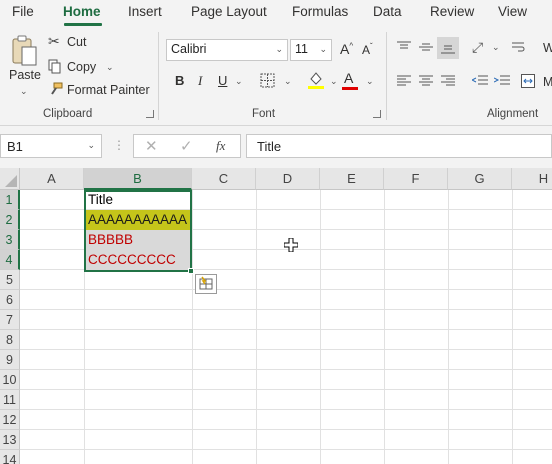 The image size is (552, 464). I want to click on format-painter-icon, so click(56, 90).